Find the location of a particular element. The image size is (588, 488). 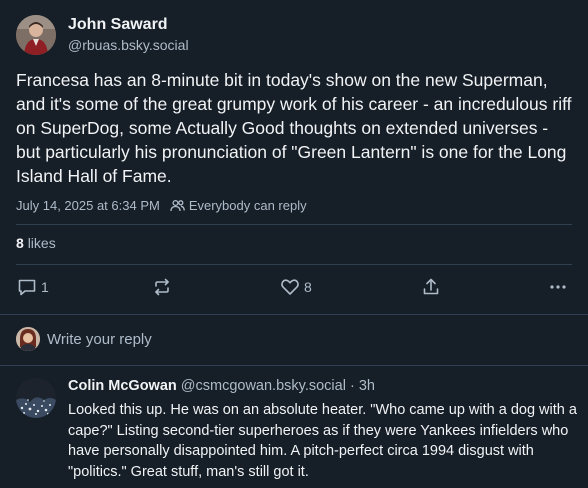

reply-time: 3h is located at coordinates (367, 386).